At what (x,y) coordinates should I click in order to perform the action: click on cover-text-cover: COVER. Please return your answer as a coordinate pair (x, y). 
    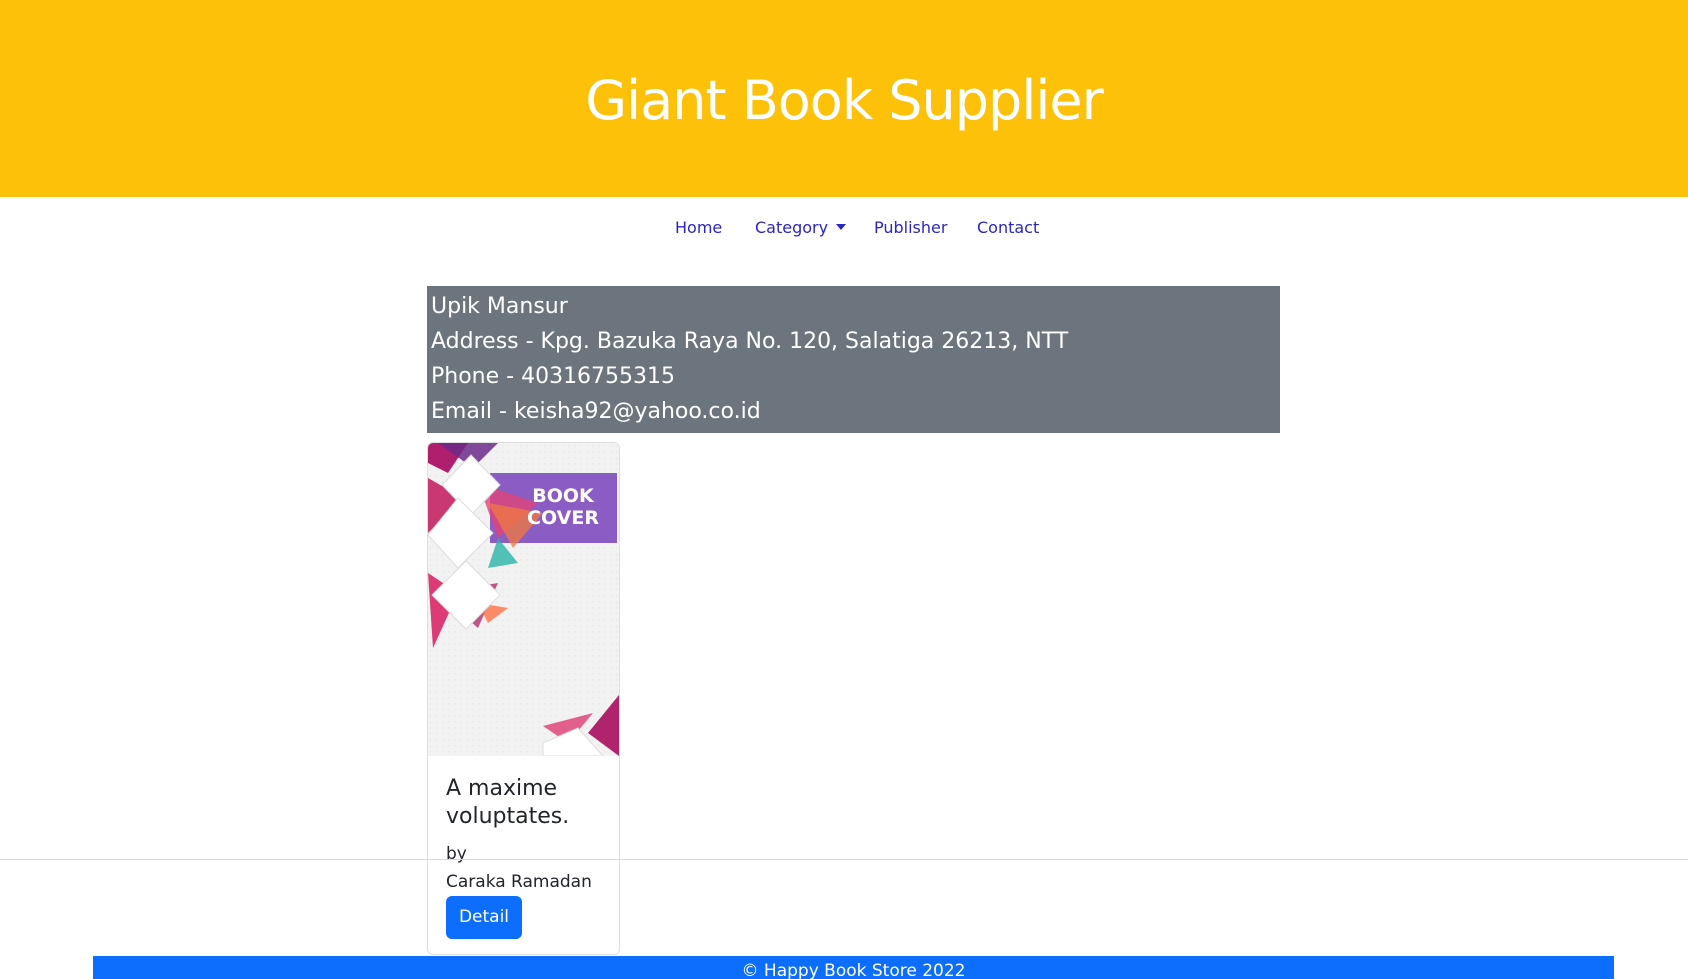
    Looking at the image, I should click on (563, 518).